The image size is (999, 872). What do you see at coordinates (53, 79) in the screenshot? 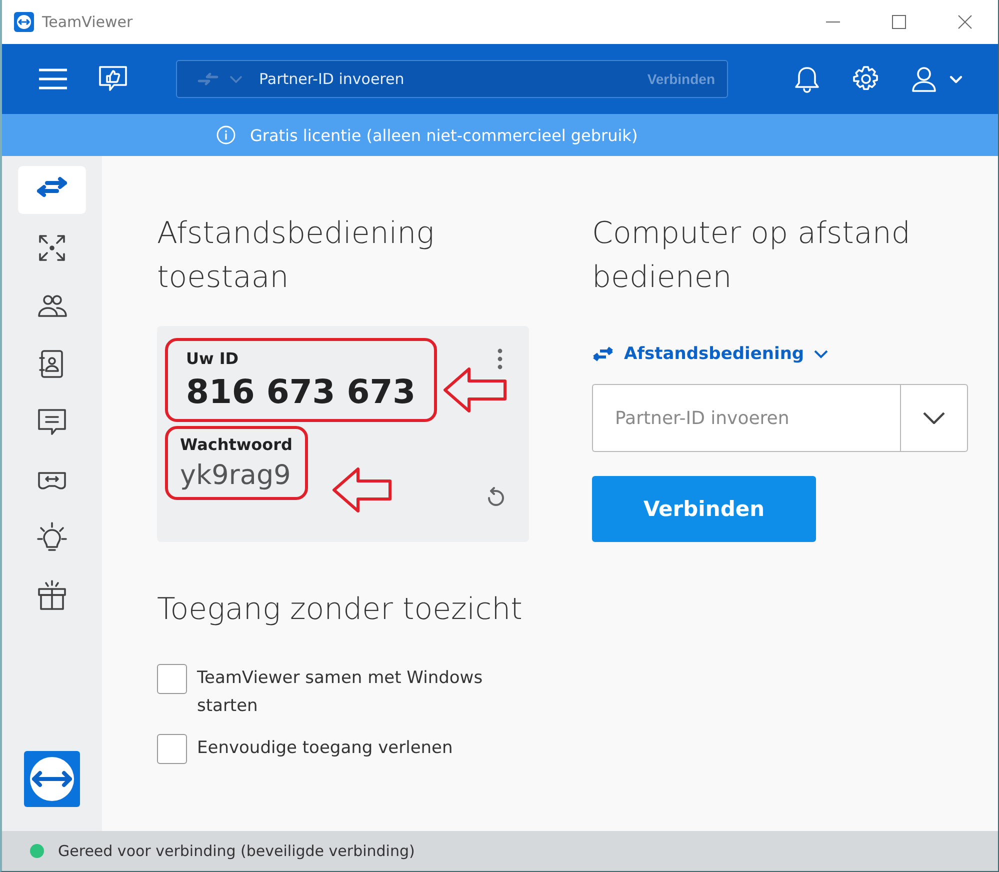
I see `menu-button` at bounding box center [53, 79].